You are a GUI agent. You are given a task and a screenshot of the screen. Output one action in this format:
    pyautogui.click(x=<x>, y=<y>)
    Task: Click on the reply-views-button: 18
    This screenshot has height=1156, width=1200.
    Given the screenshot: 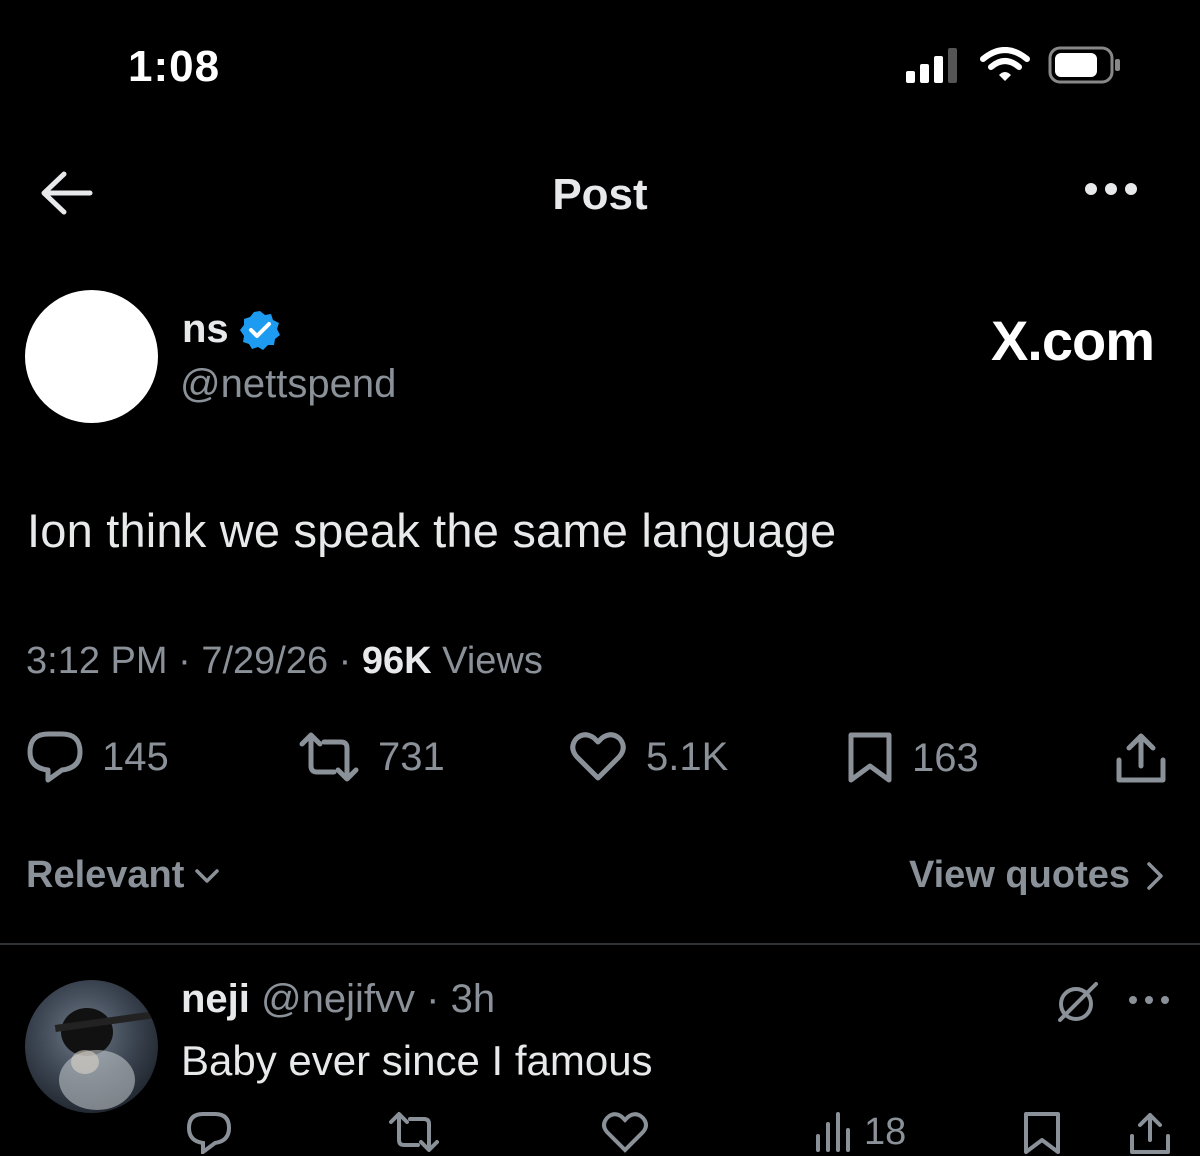 What is the action you would take?
    pyautogui.click(x=860, y=1132)
    